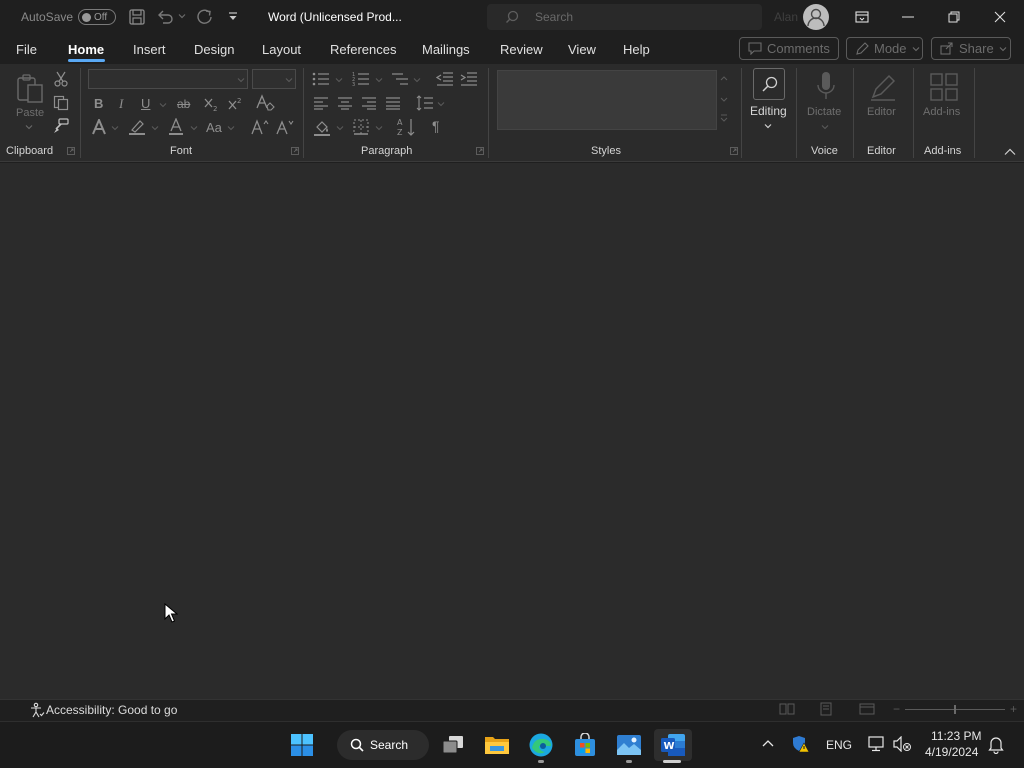  Describe the element at coordinates (541, 745) in the screenshot. I see `edge-browser-icon` at that location.